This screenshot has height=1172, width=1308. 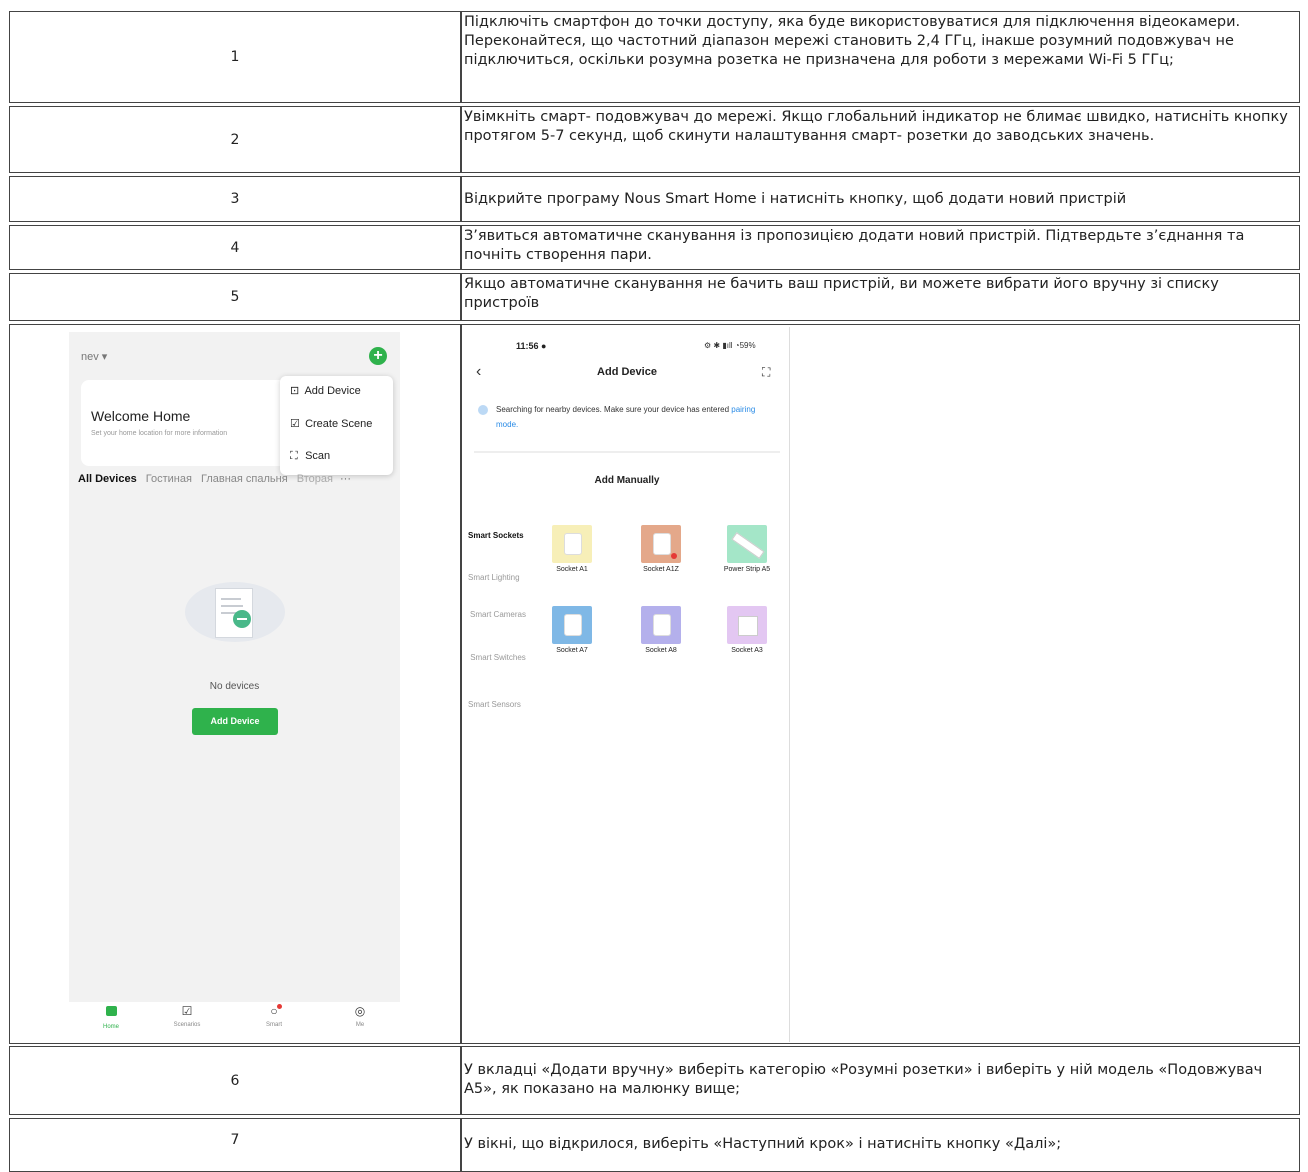 I want to click on scene-icon: ☑, so click(x=295, y=424).